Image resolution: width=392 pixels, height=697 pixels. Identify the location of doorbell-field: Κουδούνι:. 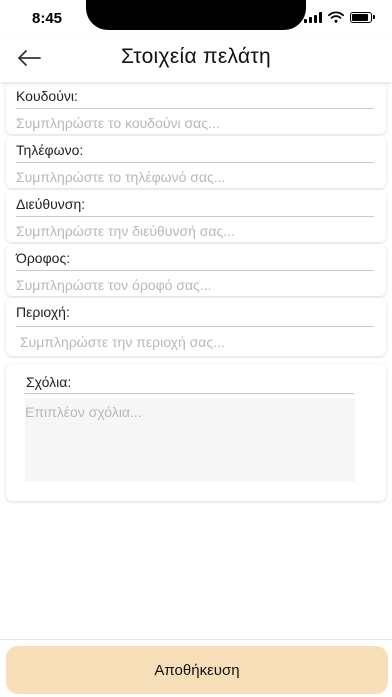
(196, 108).